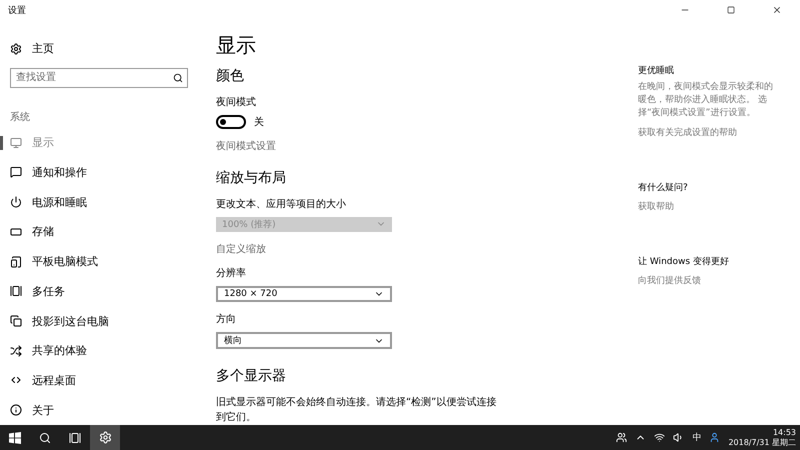 The width and height of the screenshot is (800, 450). I want to click on setting-label: 分辨率, so click(231, 273).